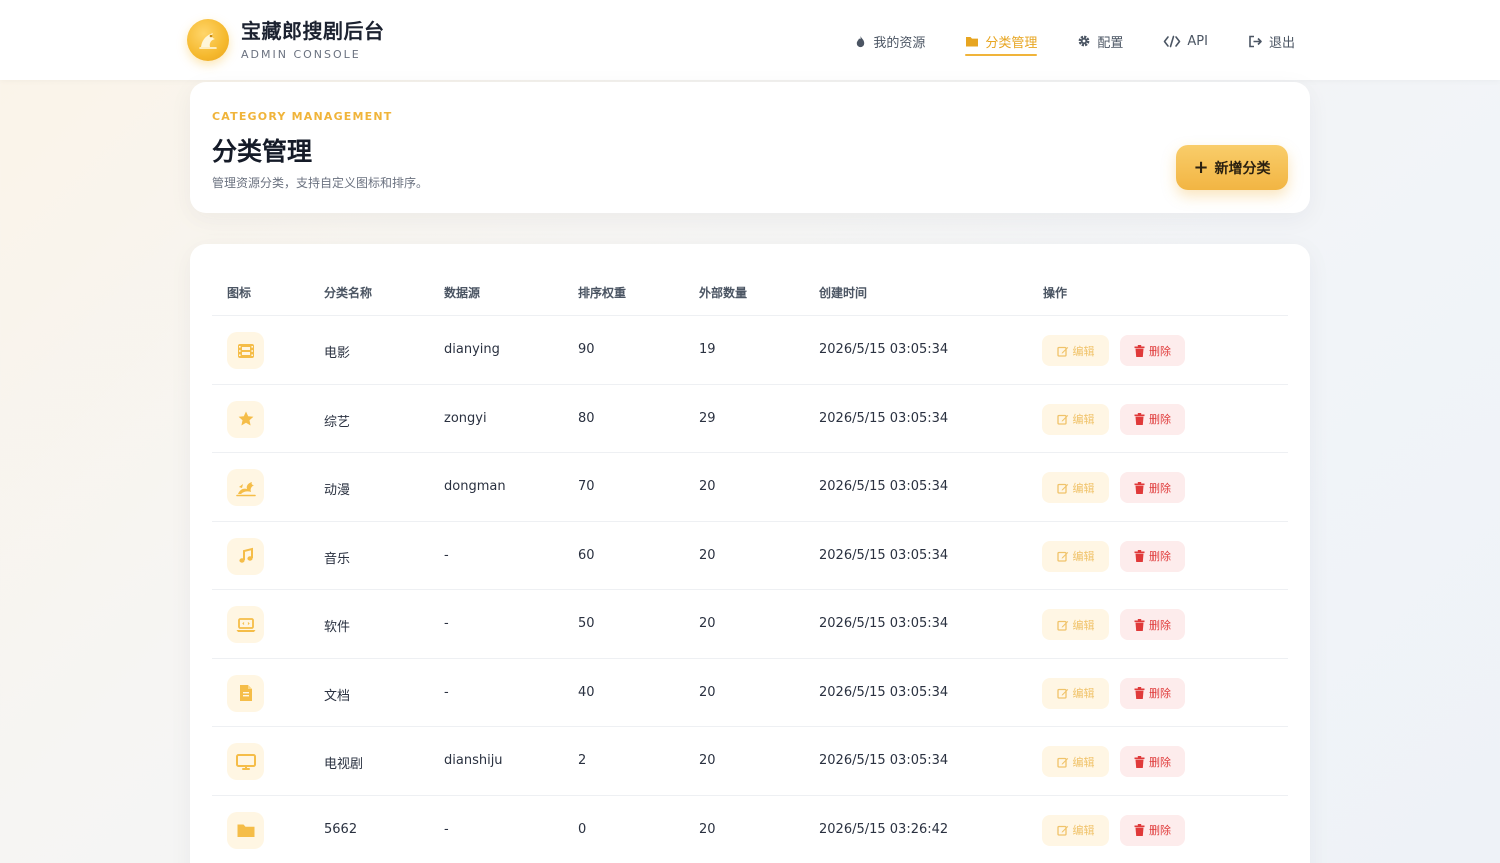 The width and height of the screenshot is (1500, 863). What do you see at coordinates (843, 293) in the screenshot?
I see `column-header-created: 创建时间` at bounding box center [843, 293].